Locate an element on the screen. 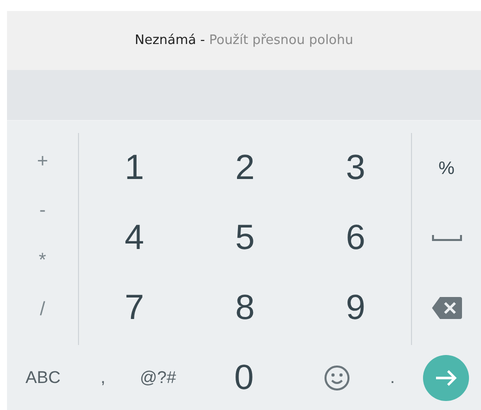 Image resolution: width=481 pixels, height=410 pixels. digit-key: 7 is located at coordinates (134, 308).